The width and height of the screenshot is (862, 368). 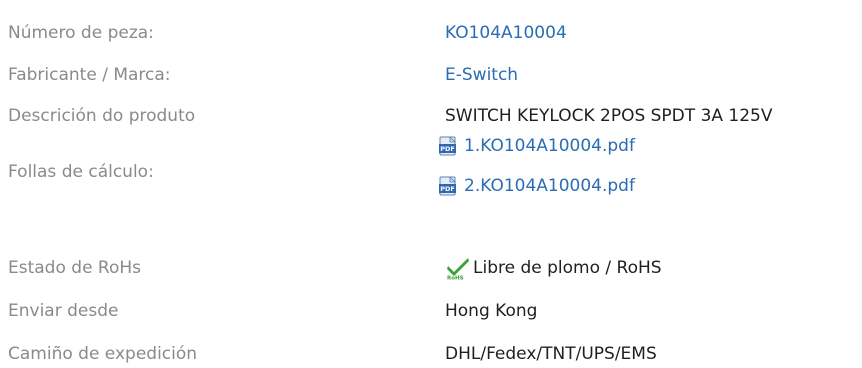 What do you see at coordinates (567, 268) in the screenshot?
I see `rohs-value: Libre de plomo / RoHS` at bounding box center [567, 268].